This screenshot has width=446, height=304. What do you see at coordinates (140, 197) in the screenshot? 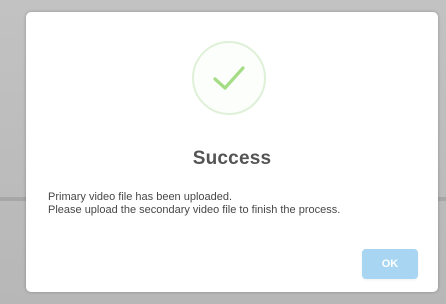
I see `dialog-message-line-1: Primary video file has been uploaded.` at bounding box center [140, 197].